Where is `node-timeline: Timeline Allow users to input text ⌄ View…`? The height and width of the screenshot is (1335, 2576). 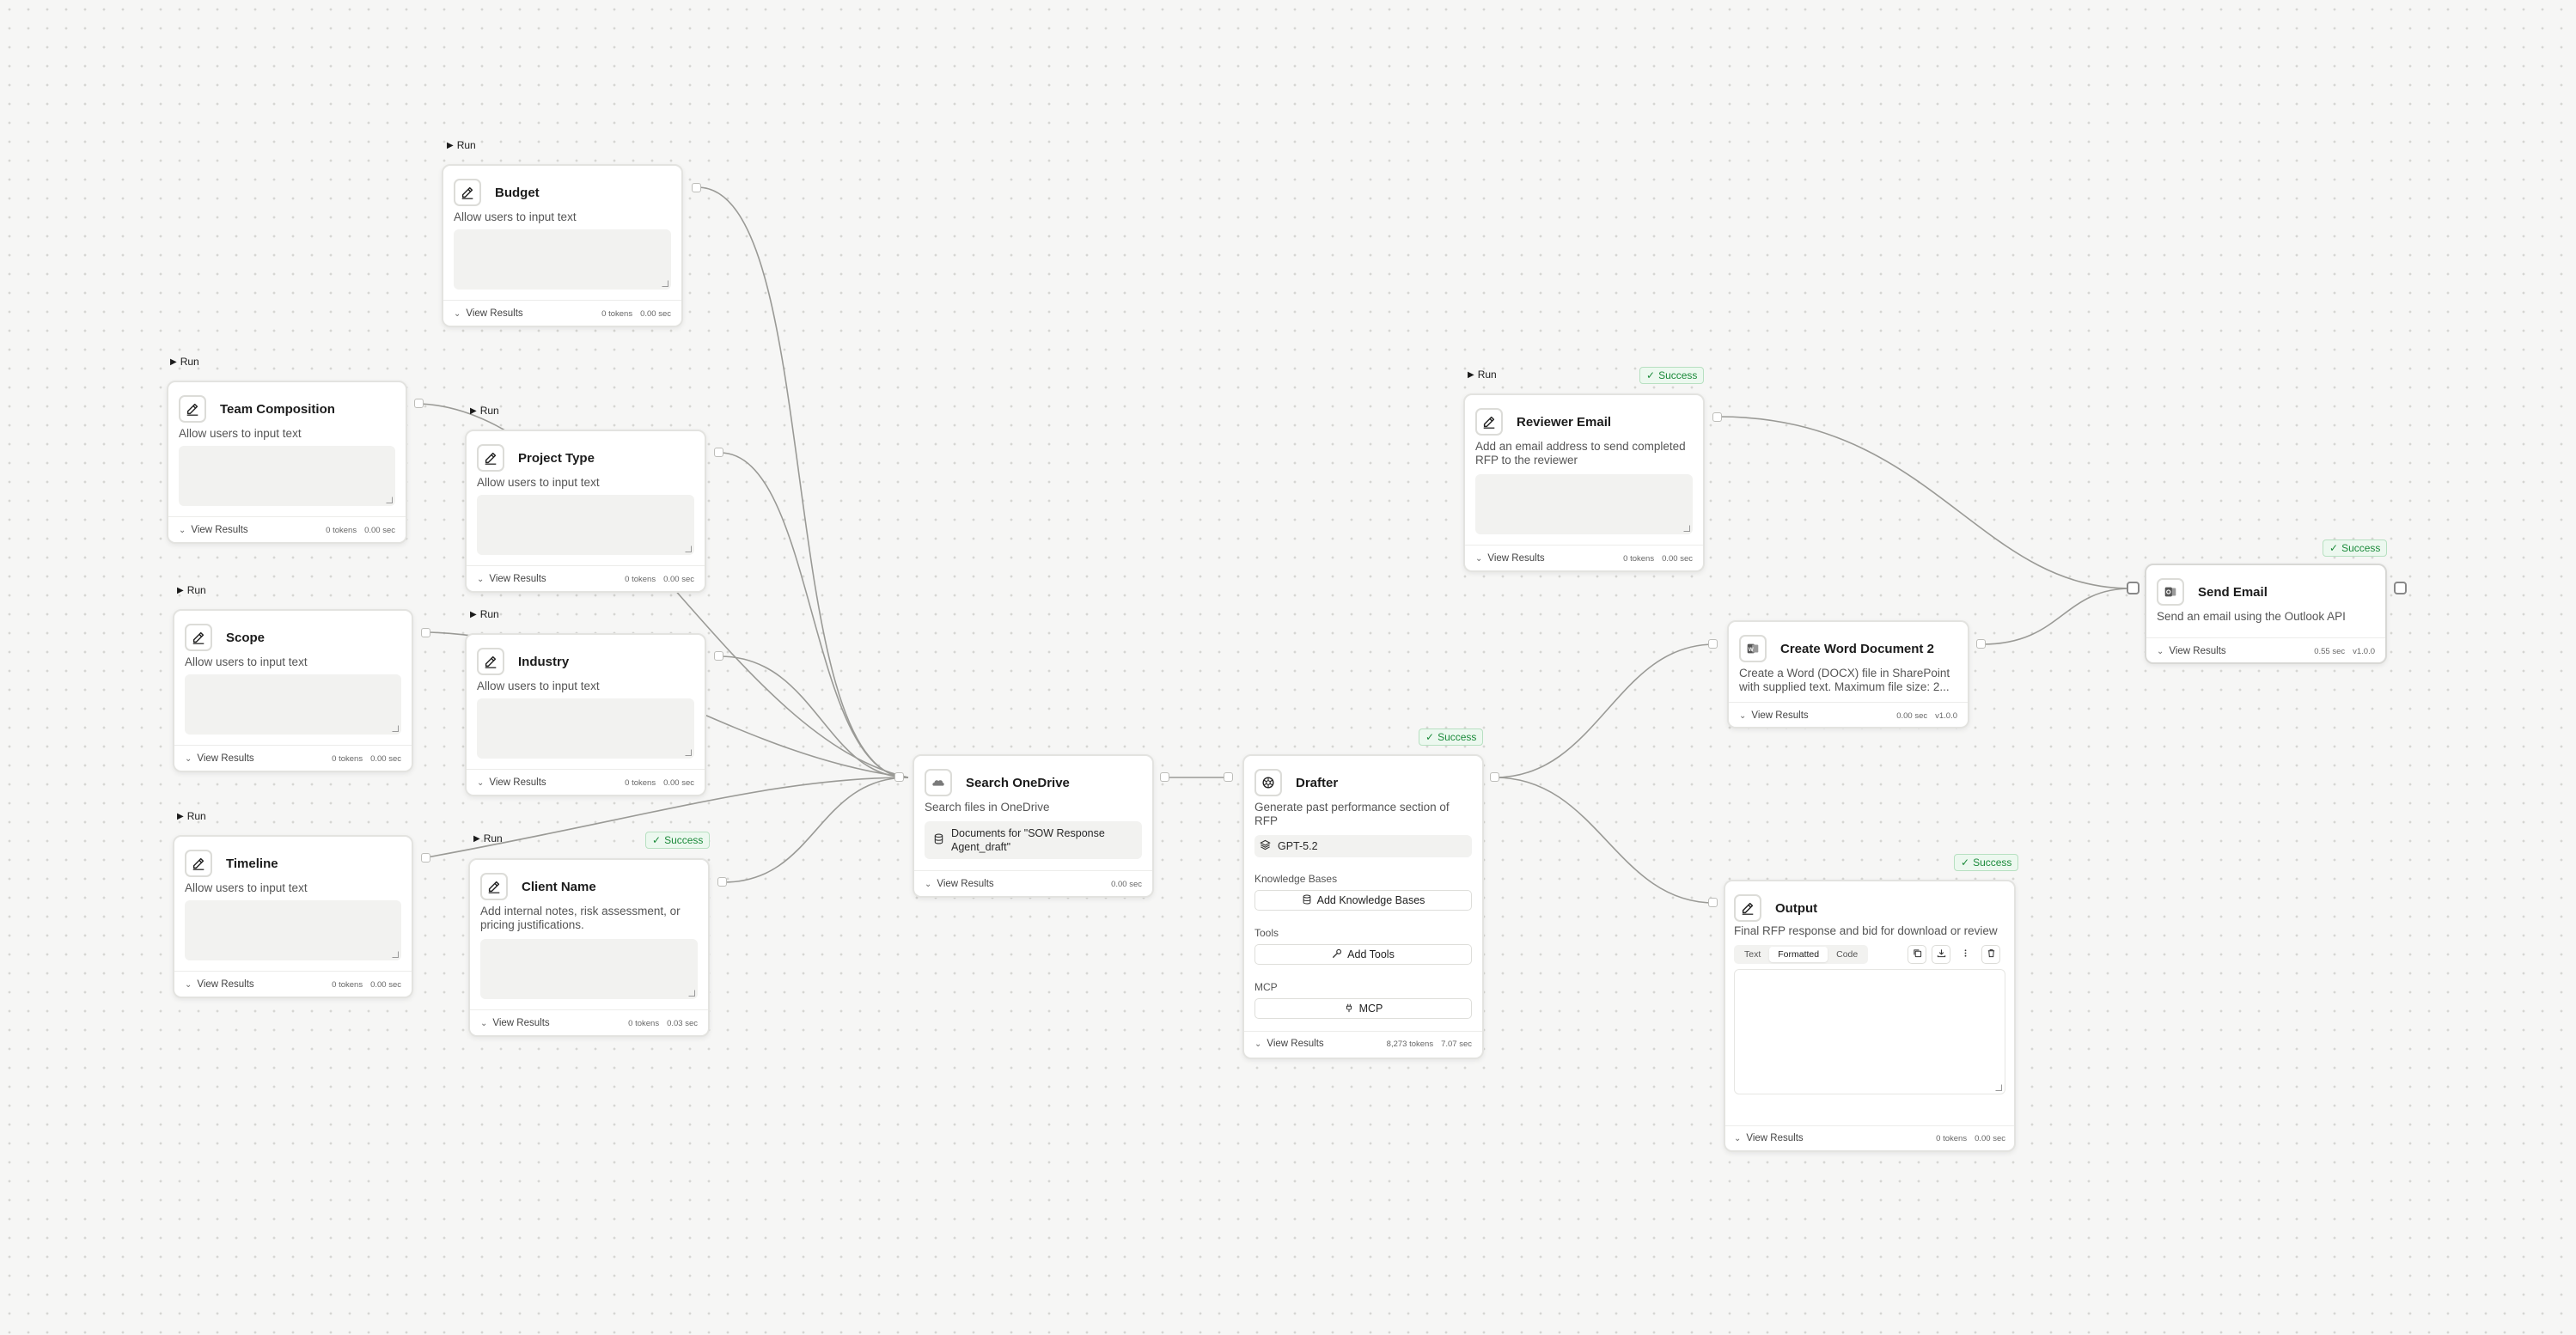 node-timeline: Timeline Allow users to input text ⌄ View… is located at coordinates (293, 916).